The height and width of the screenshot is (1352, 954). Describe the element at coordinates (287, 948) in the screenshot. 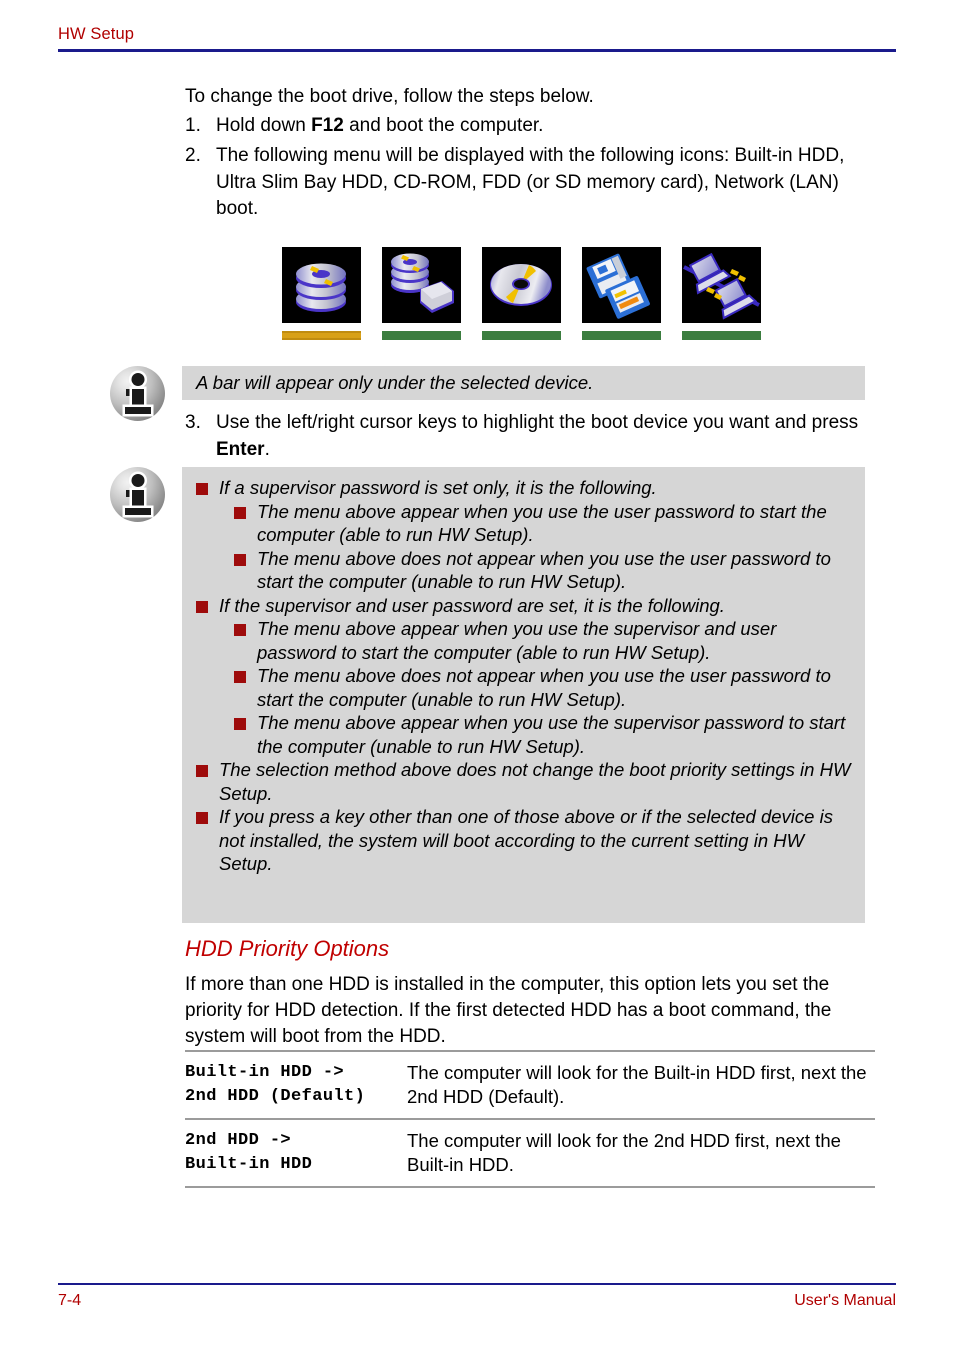

I see `section-heading: HDD Priority Options` at that location.